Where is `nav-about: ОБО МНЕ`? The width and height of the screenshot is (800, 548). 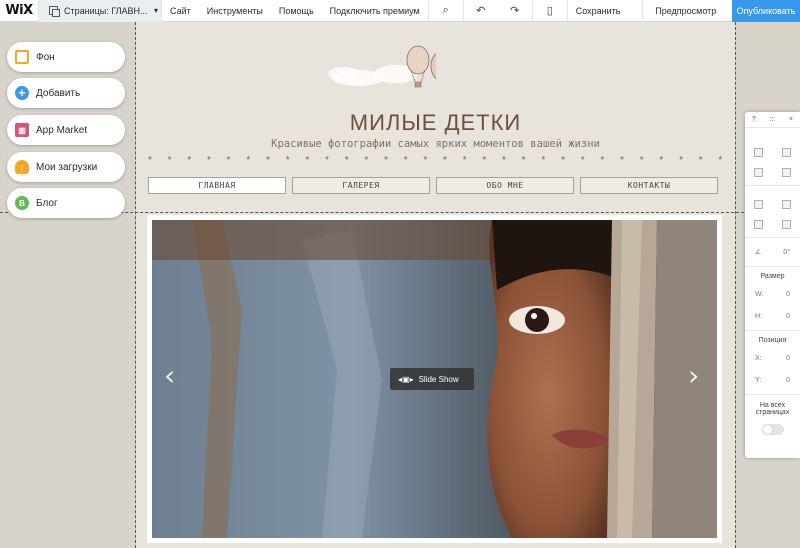
nav-about: ОБО МНЕ is located at coordinates (505, 185).